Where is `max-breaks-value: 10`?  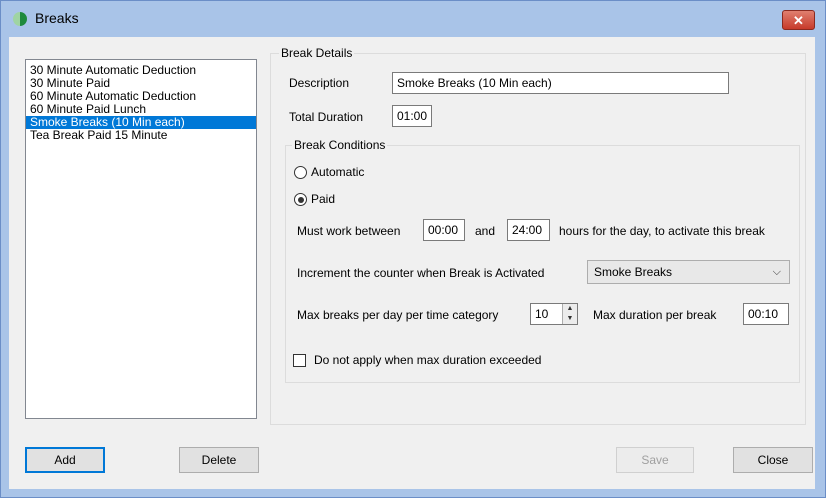 max-breaks-value: 10 is located at coordinates (542, 314).